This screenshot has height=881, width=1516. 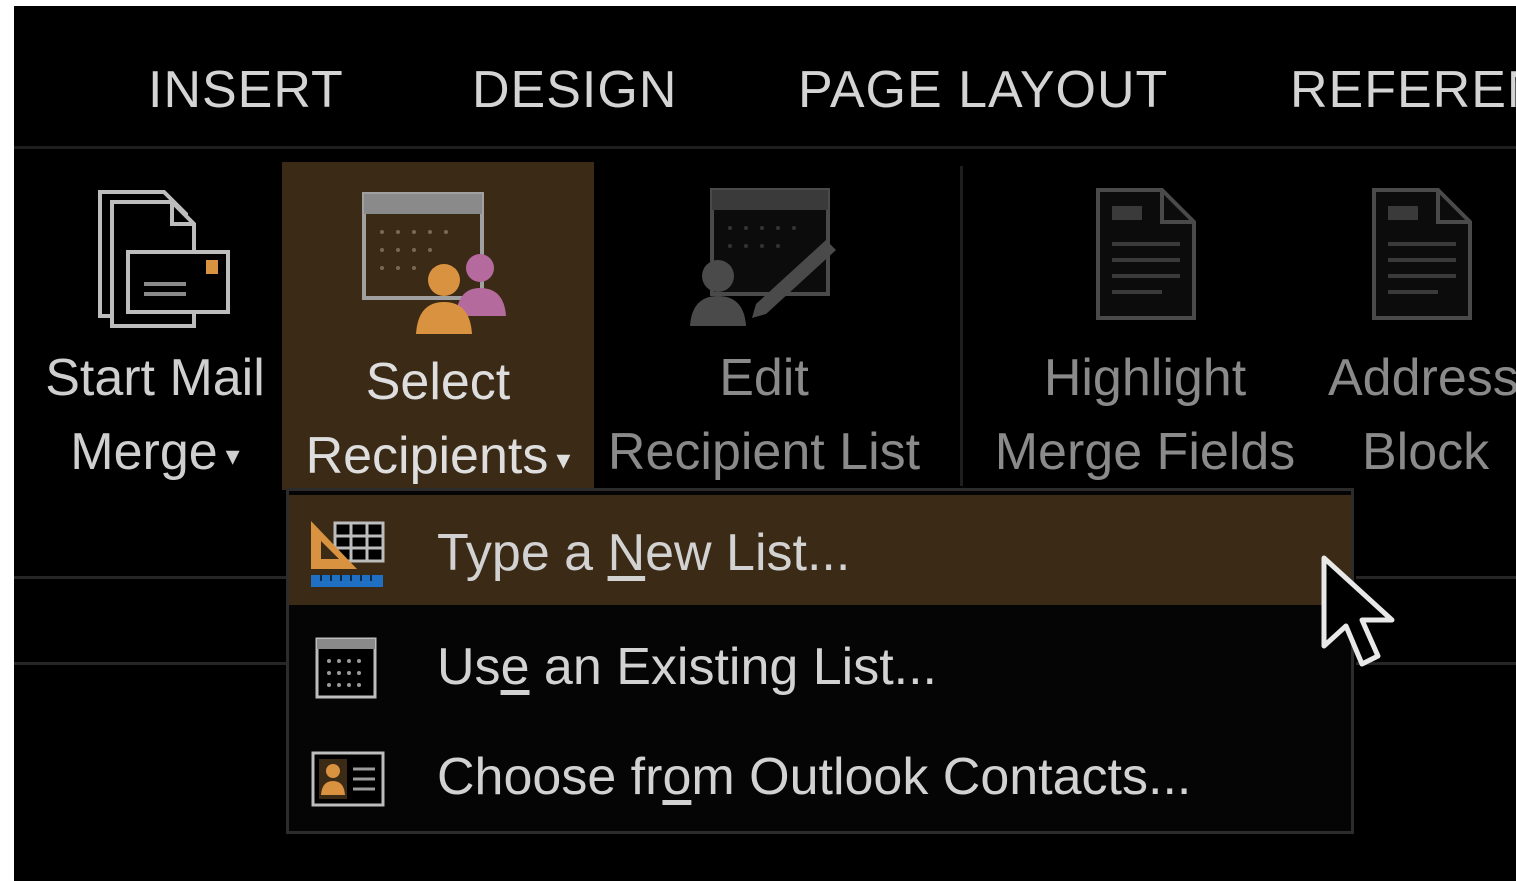 What do you see at coordinates (764, 378) in the screenshot?
I see `edit-recipient-list-label-line1: Edit` at bounding box center [764, 378].